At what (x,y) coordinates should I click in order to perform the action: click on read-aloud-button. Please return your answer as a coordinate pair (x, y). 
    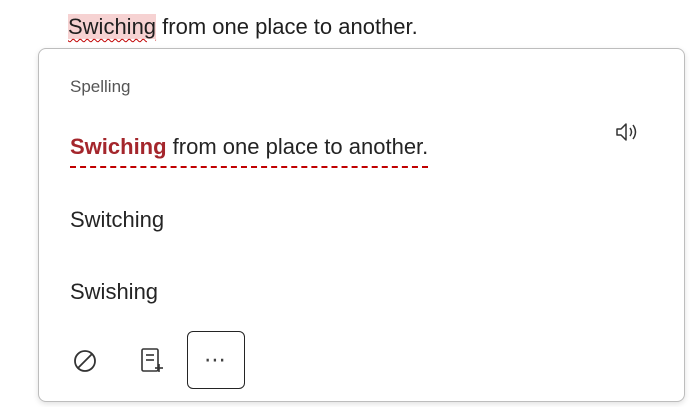
    Looking at the image, I should click on (629, 132).